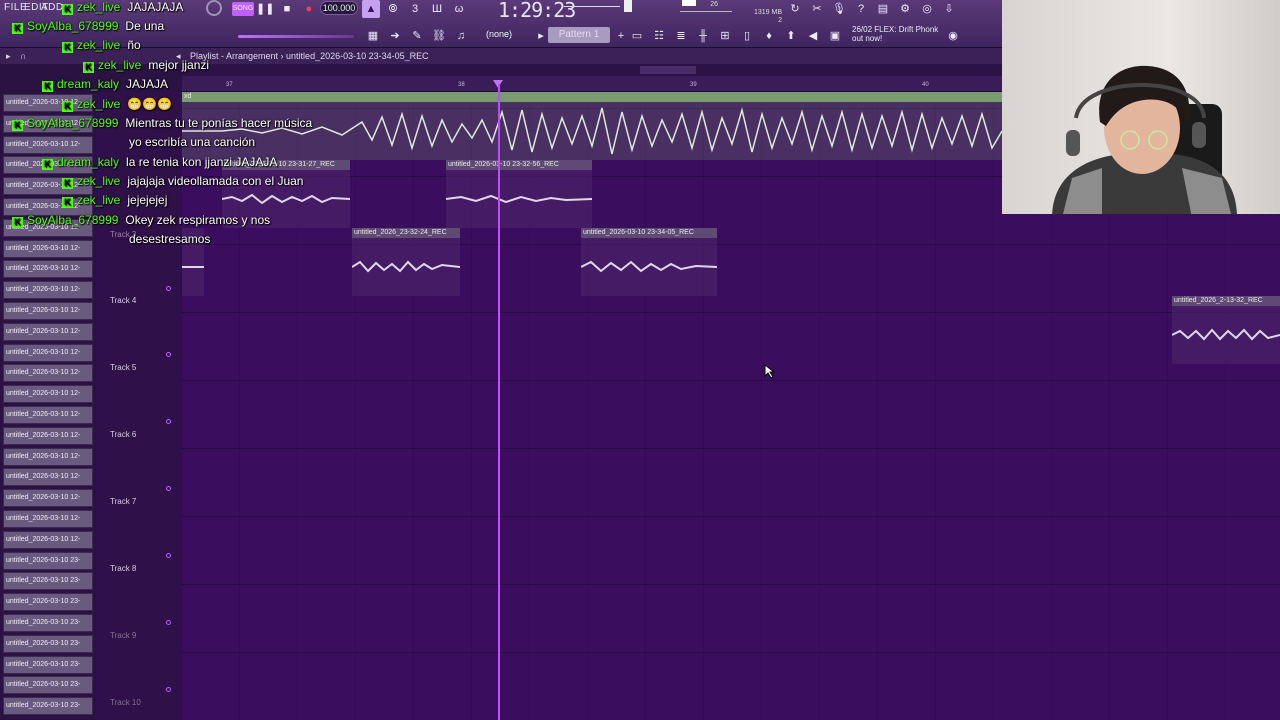 This screenshot has width=1280, height=720. Describe the element at coordinates (461, 36) in the screenshot. I see `typing-keyboard-icon: ♫` at that location.